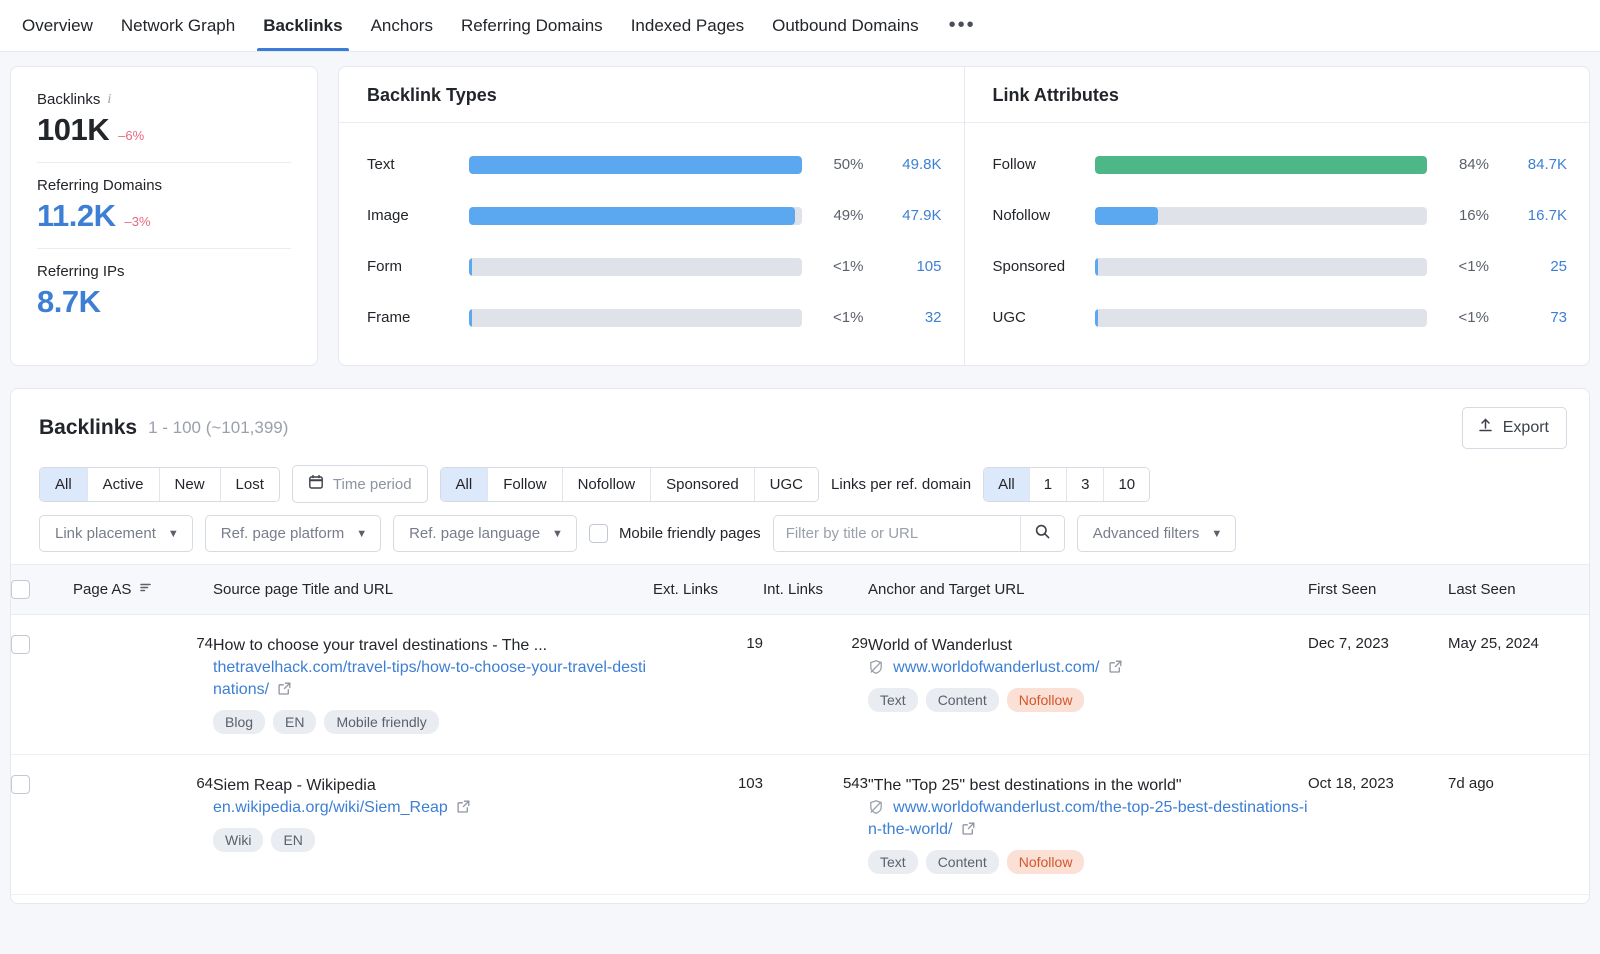  I want to click on ref-page-language-dropdown: Ref. page language ▼, so click(485, 533).